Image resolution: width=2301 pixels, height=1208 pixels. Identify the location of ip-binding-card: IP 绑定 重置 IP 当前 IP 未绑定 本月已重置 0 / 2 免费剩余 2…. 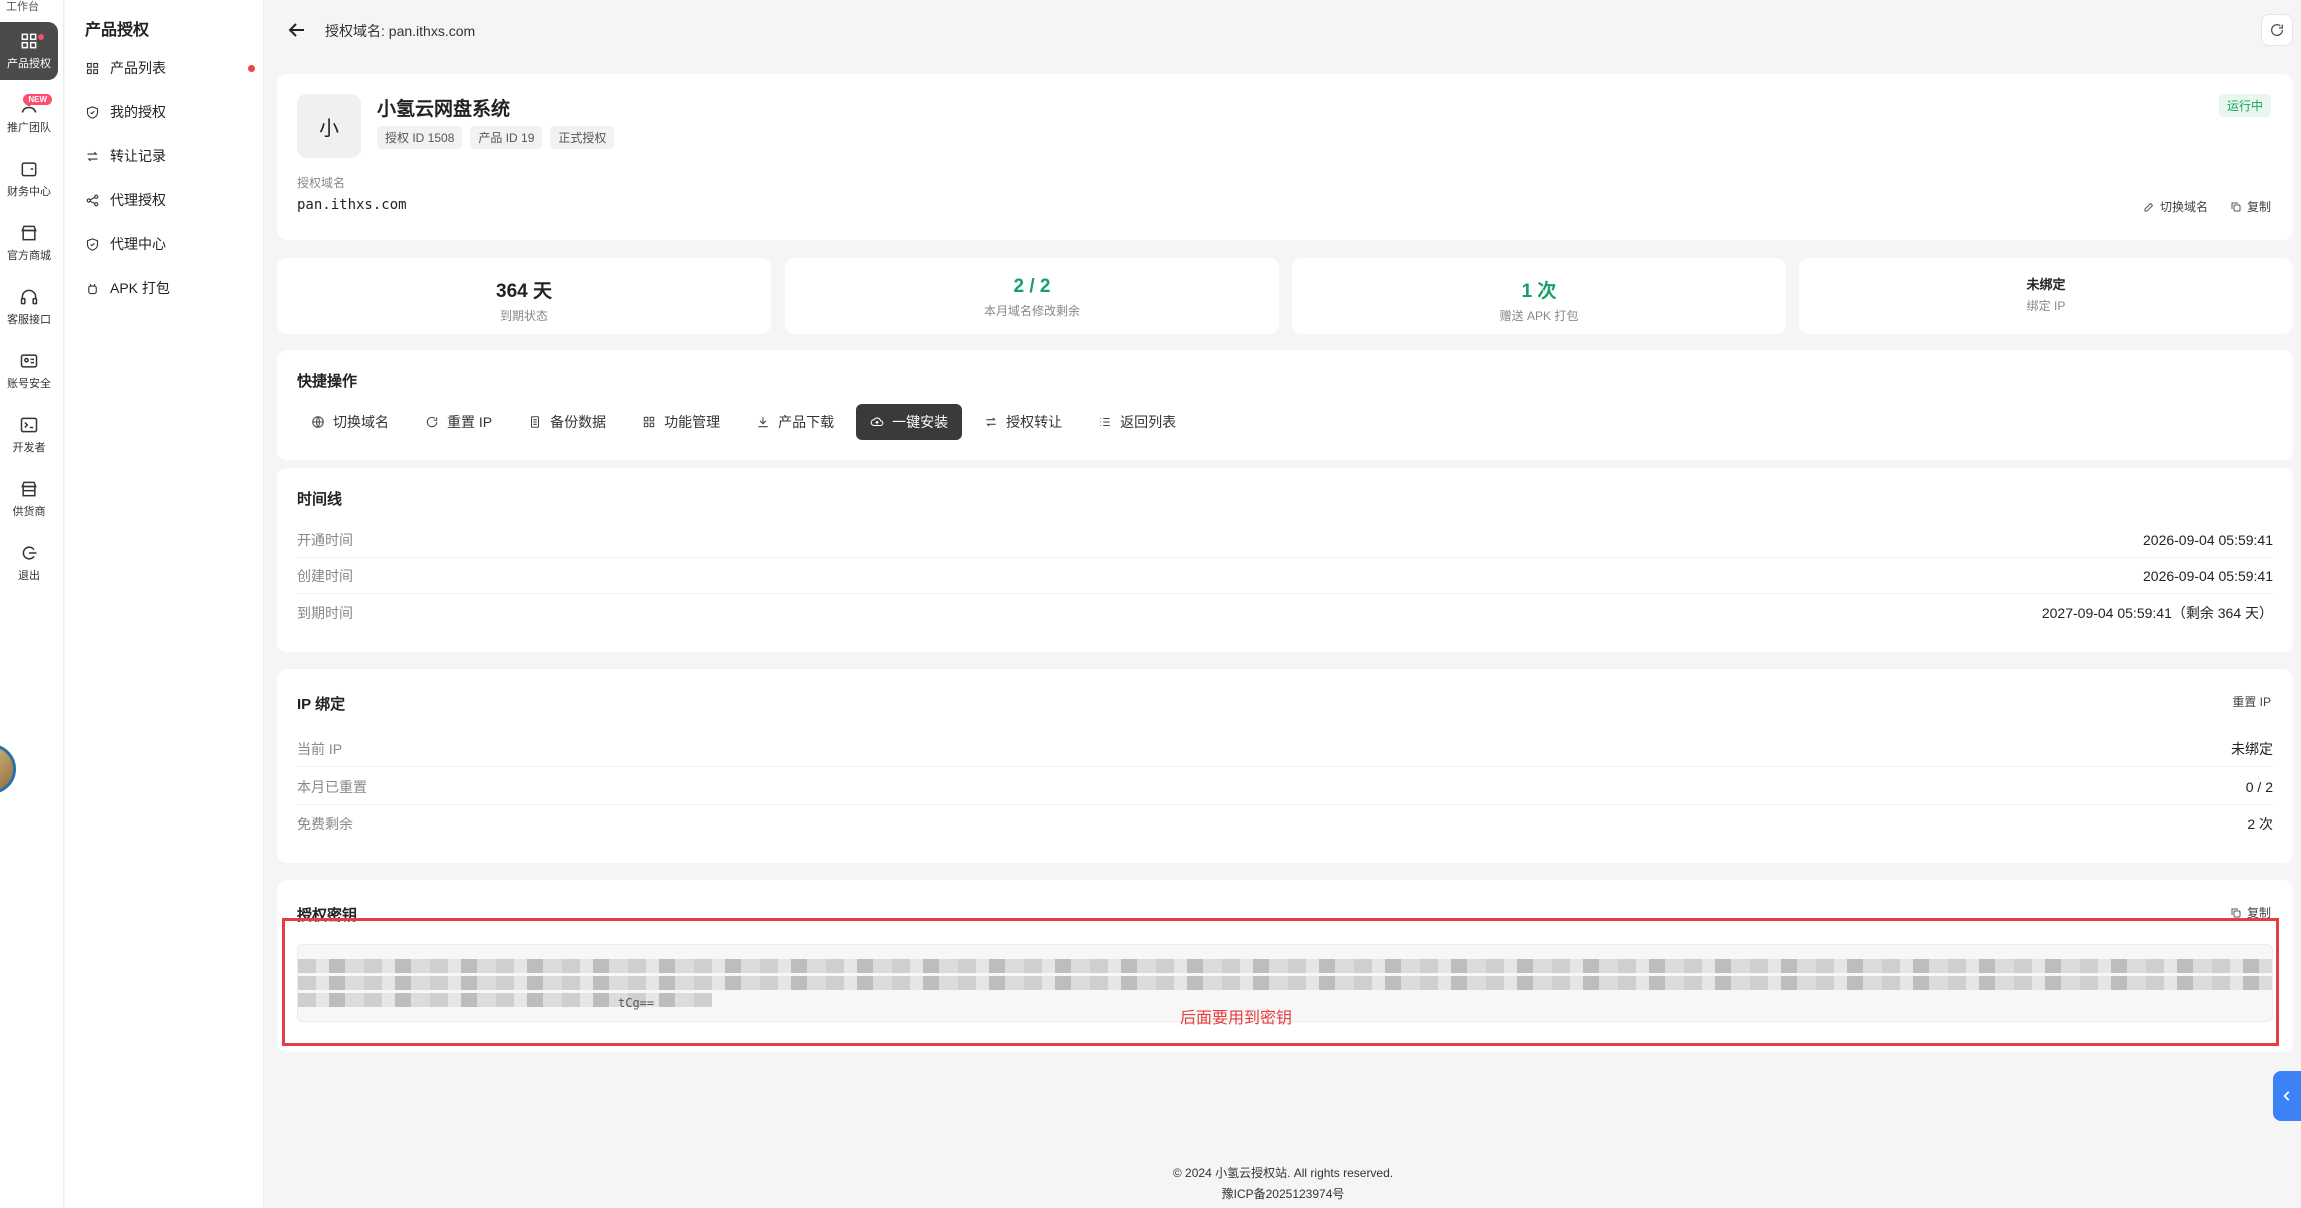
(1285, 766).